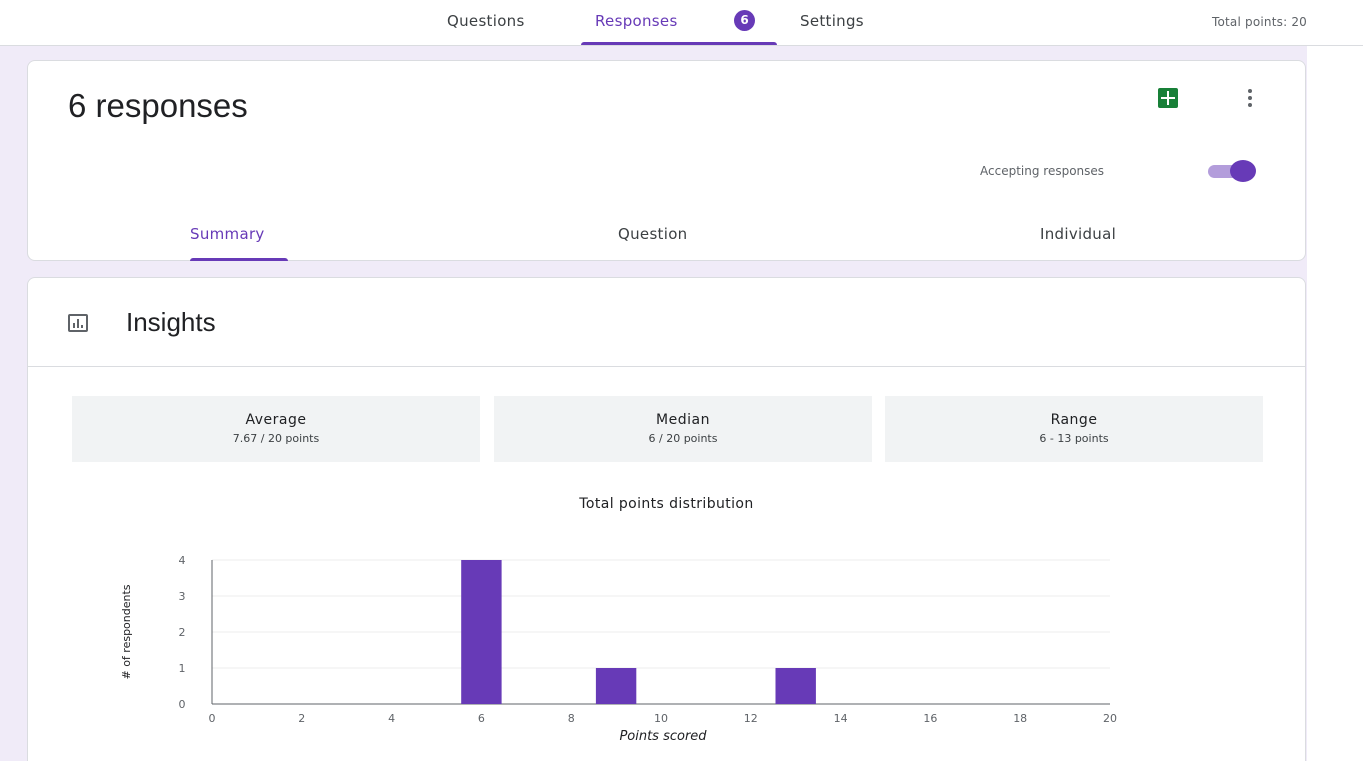 Image resolution: width=1363 pixels, height=761 pixels. What do you see at coordinates (182, 704) in the screenshot?
I see `y-tick-label: 0` at bounding box center [182, 704].